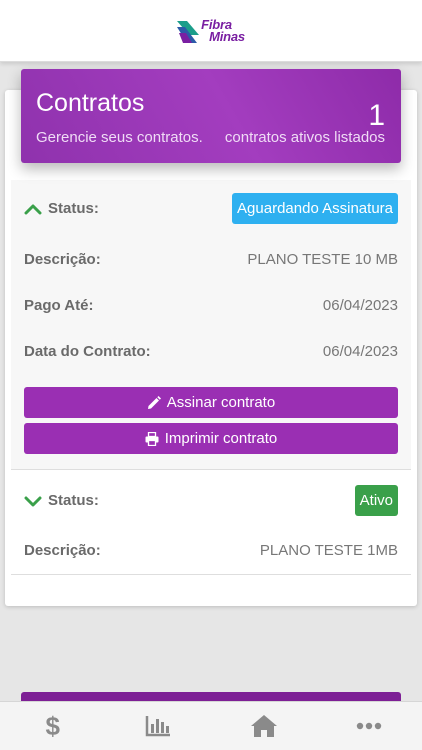 The image size is (422, 750). I want to click on printer-icon, so click(152, 438).